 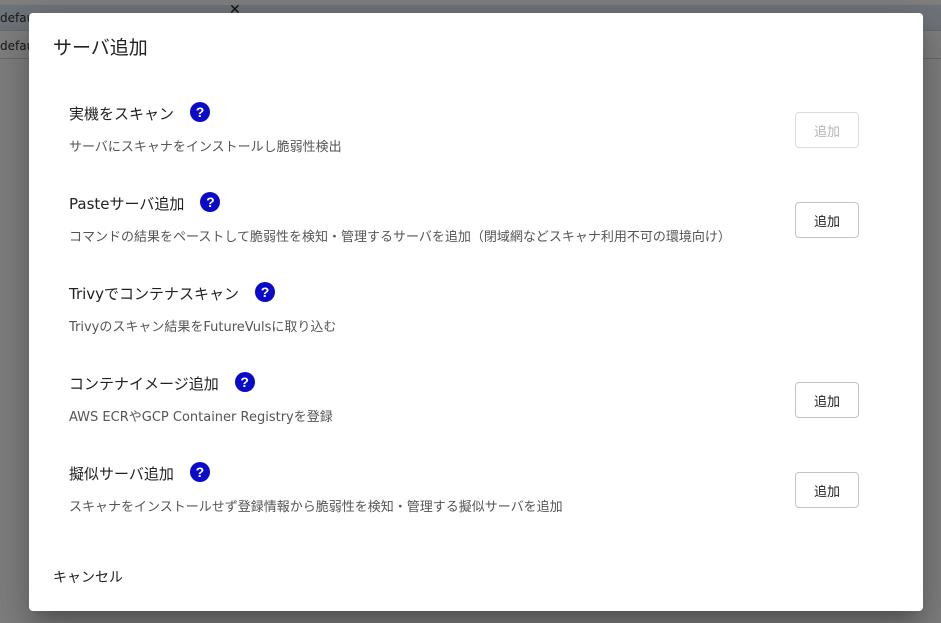 What do you see at coordinates (127, 204) in the screenshot?
I see `option-title: Pasteサーバ追加` at bounding box center [127, 204].